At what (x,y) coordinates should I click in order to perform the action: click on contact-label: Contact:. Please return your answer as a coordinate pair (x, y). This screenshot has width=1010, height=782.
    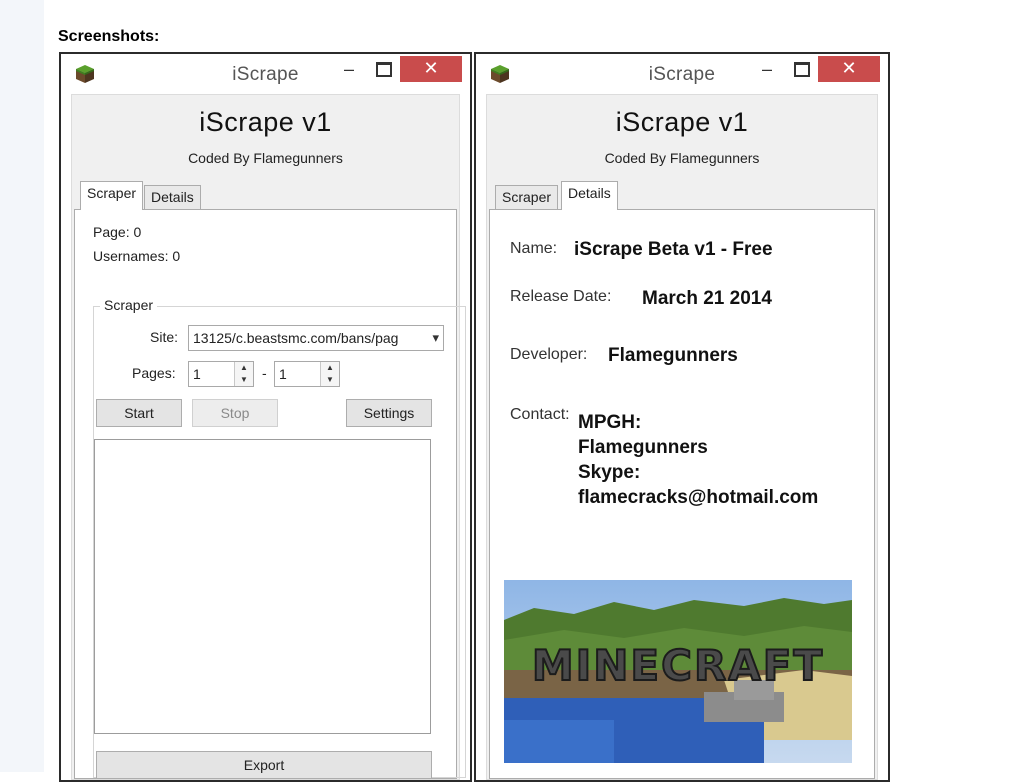
    Looking at the image, I should click on (540, 414).